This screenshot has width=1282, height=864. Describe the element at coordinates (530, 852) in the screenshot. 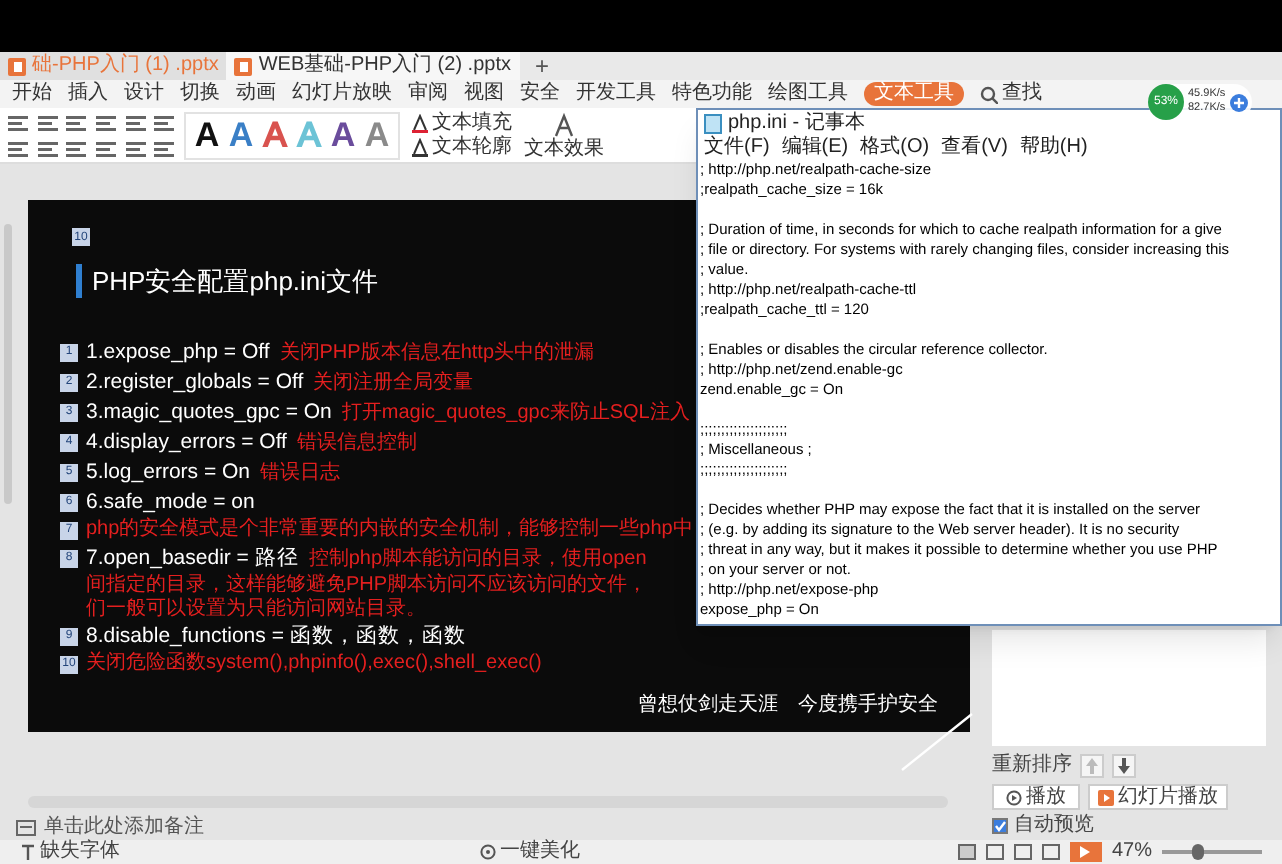

I see `beautify-button: 一键美化` at that location.